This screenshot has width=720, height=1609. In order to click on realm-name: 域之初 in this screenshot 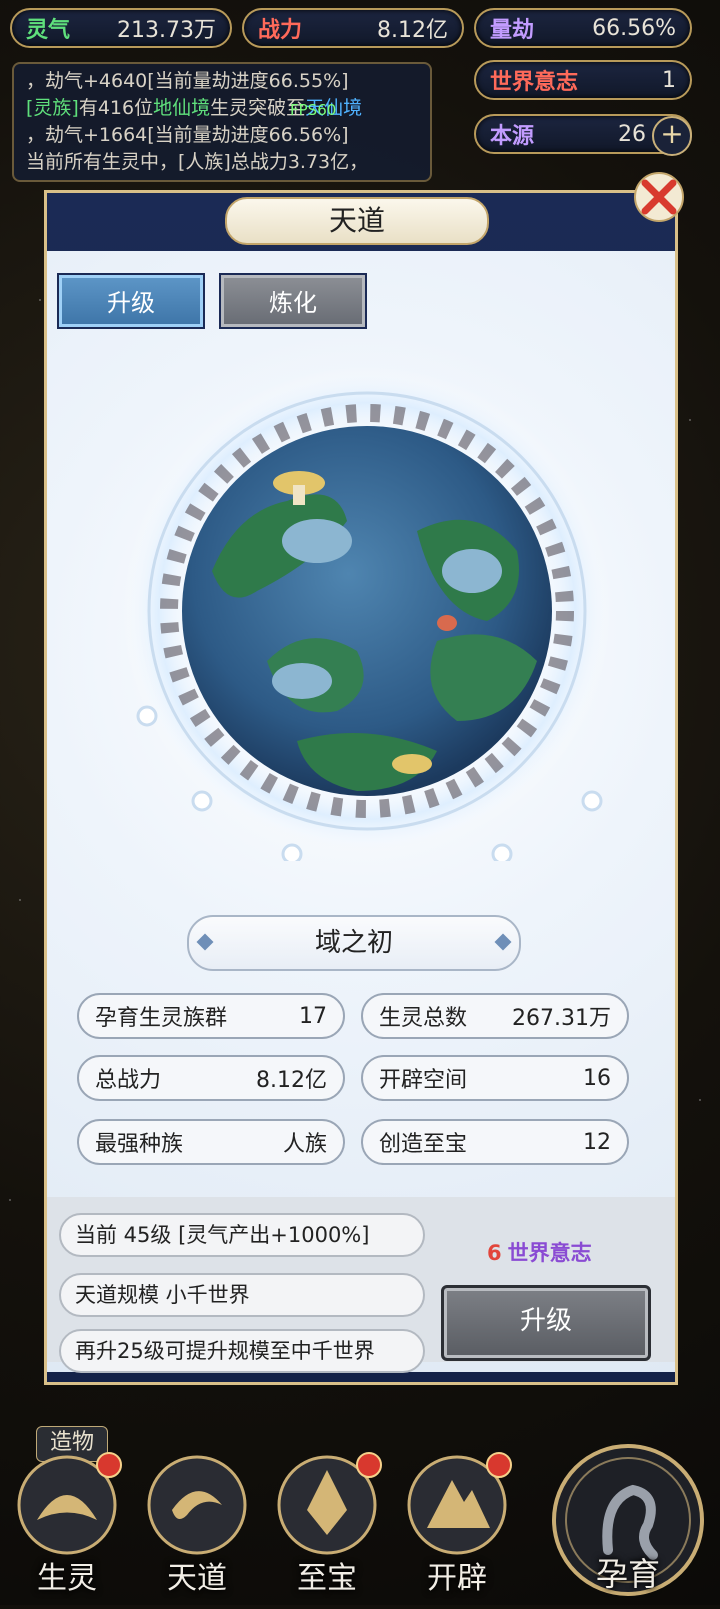, I will do `click(353, 943)`.